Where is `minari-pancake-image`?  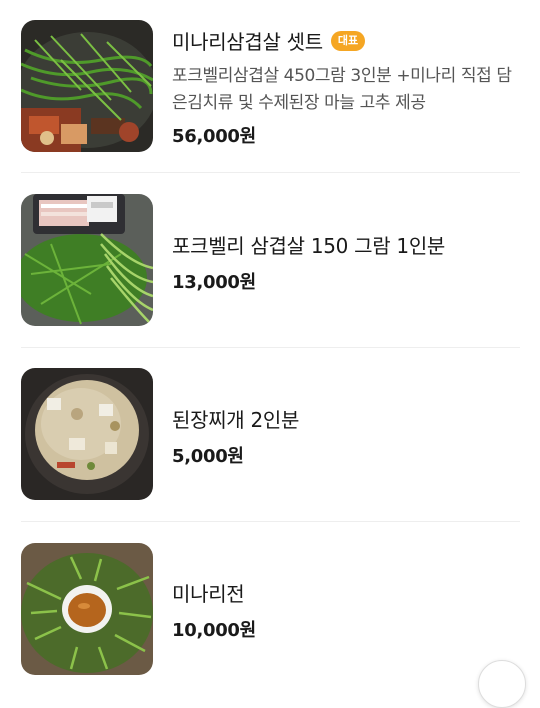
minari-pancake-image is located at coordinates (87, 609).